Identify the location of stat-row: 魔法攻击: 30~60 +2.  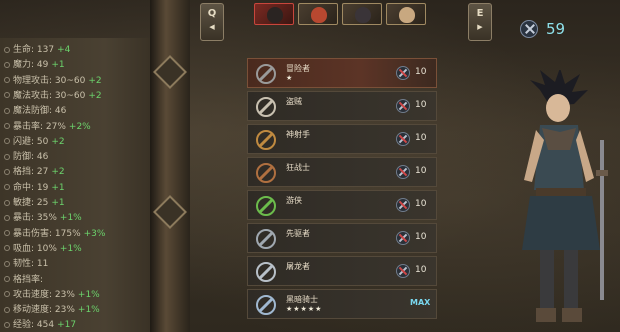
(53, 96).